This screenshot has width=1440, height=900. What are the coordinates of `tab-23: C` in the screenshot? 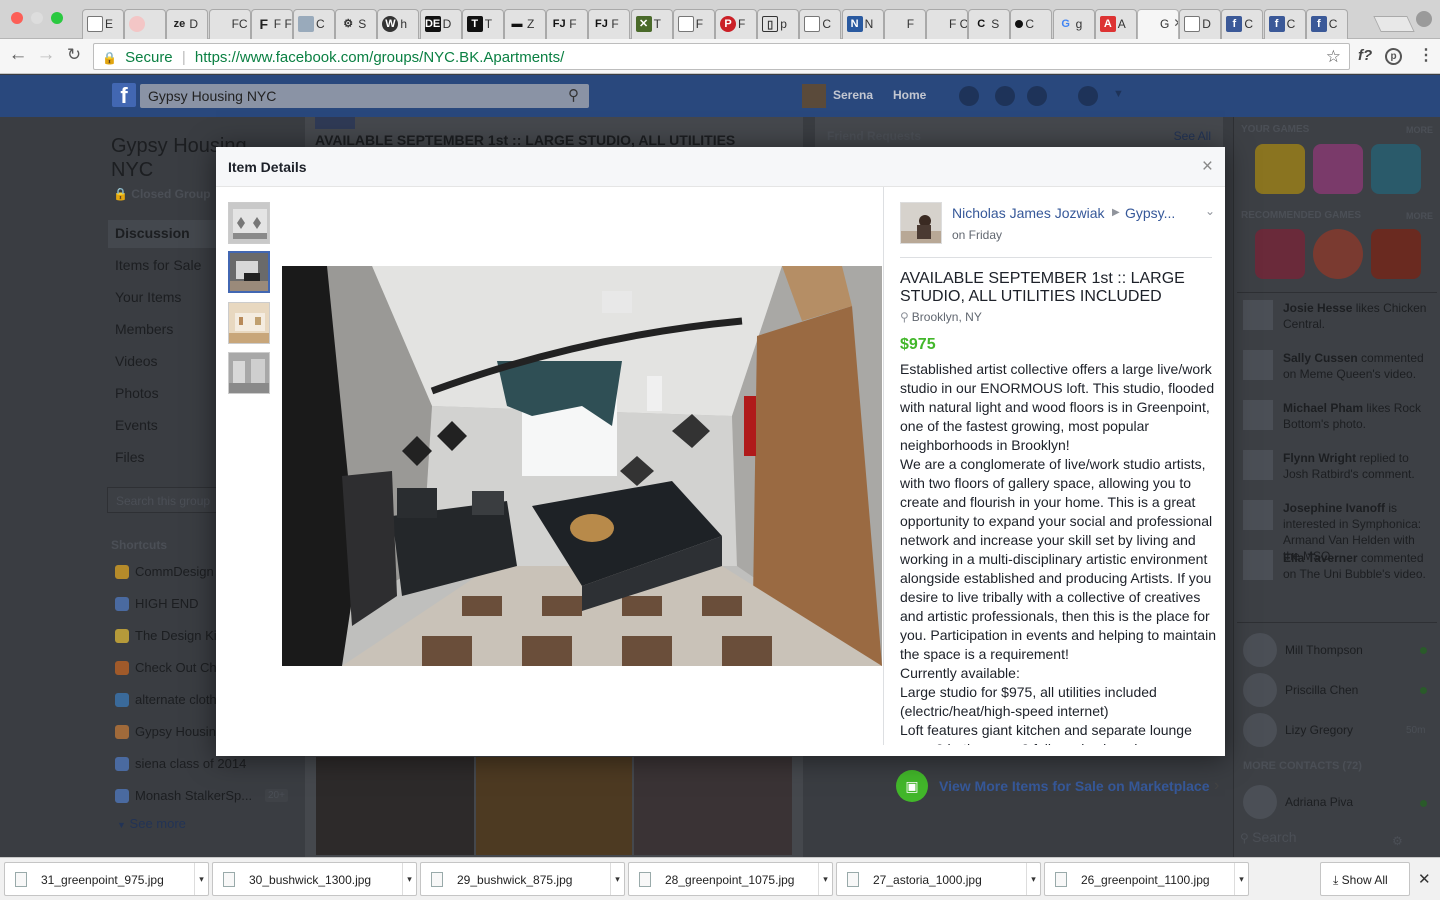 It's located at (1031, 24).